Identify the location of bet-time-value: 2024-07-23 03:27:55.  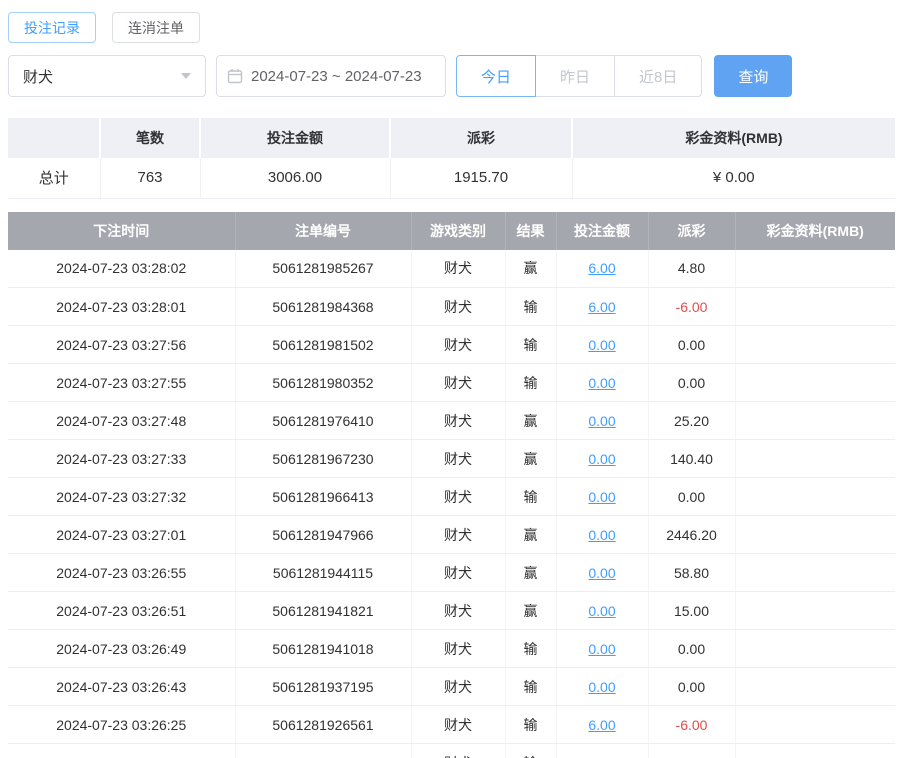
(121, 382).